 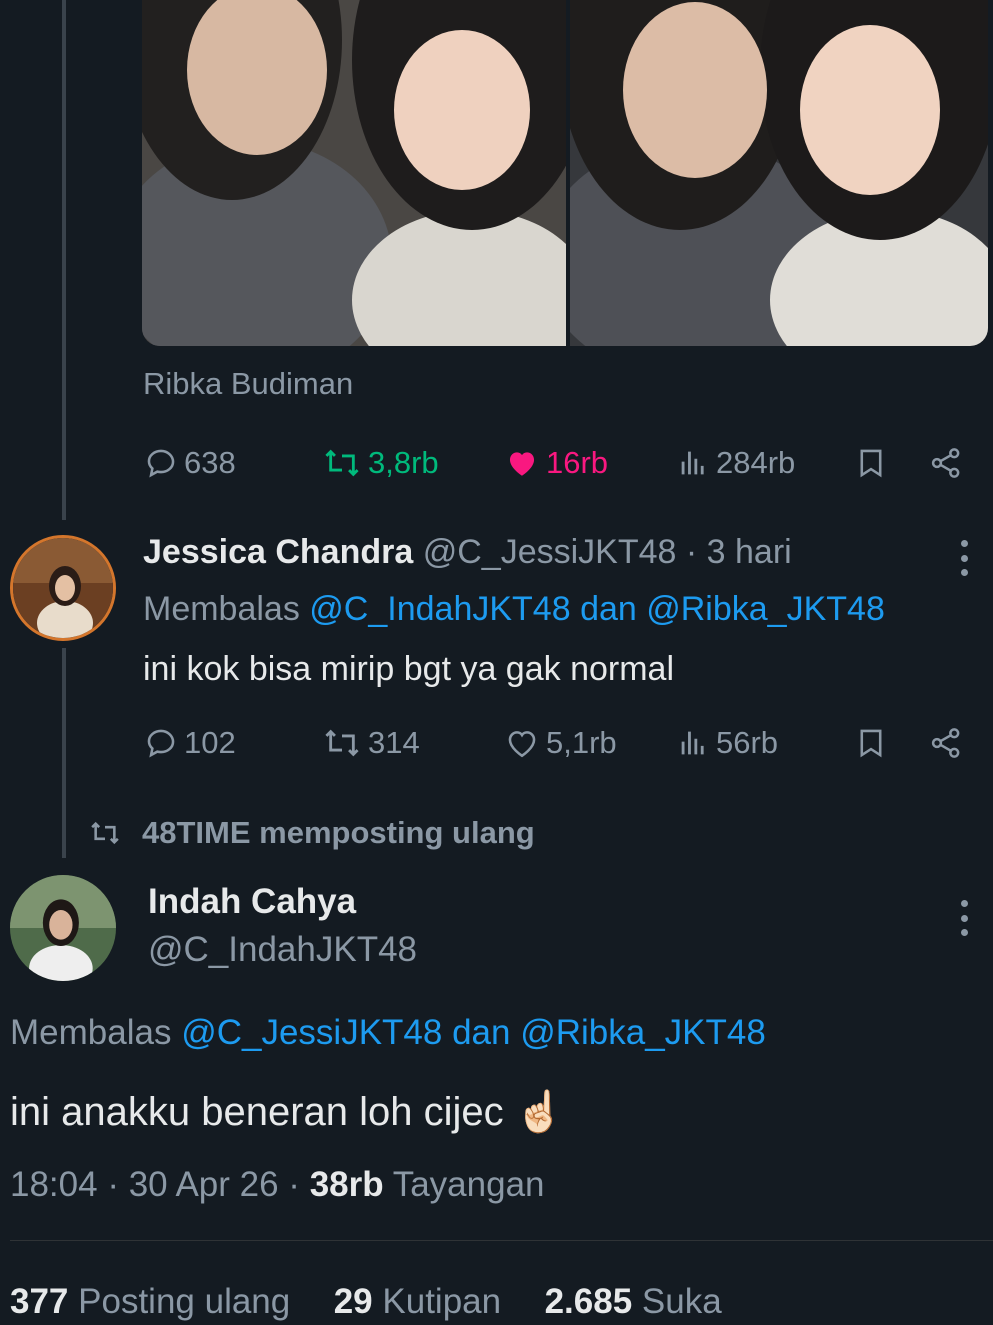 What do you see at coordinates (282, 950) in the screenshot?
I see `main-handle: @C_IndahJKT48` at bounding box center [282, 950].